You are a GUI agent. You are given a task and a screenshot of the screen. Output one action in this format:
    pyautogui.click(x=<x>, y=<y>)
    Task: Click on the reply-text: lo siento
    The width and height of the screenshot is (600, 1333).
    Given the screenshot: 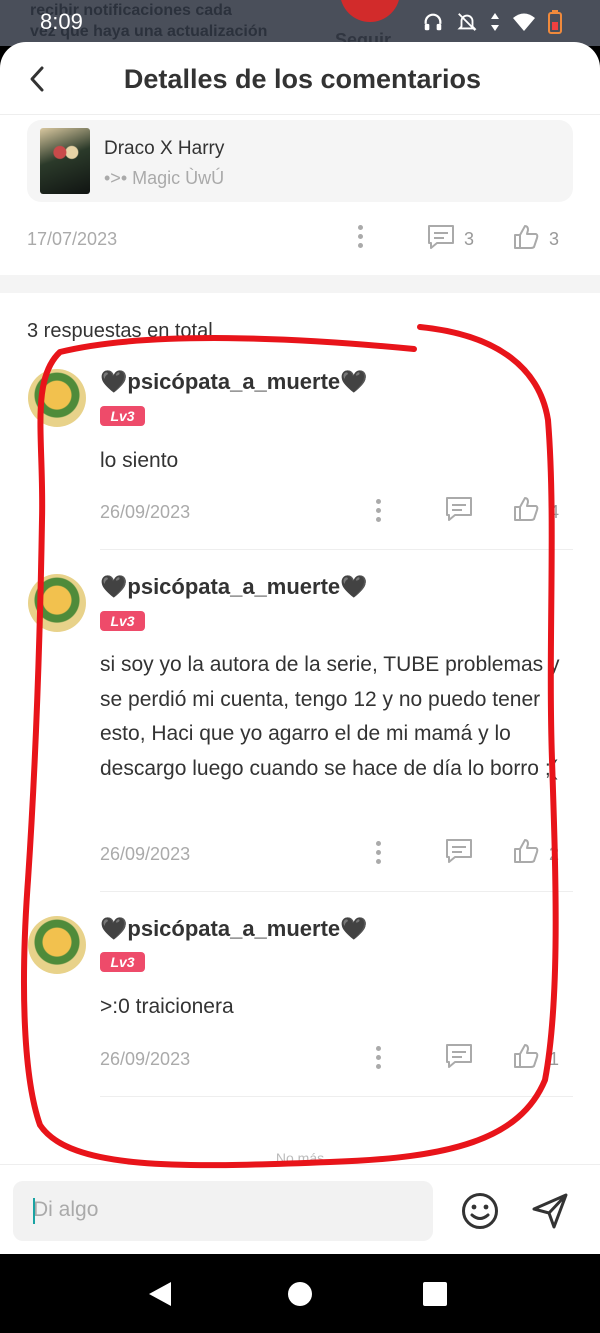 What is the action you would take?
    pyautogui.click(x=139, y=460)
    